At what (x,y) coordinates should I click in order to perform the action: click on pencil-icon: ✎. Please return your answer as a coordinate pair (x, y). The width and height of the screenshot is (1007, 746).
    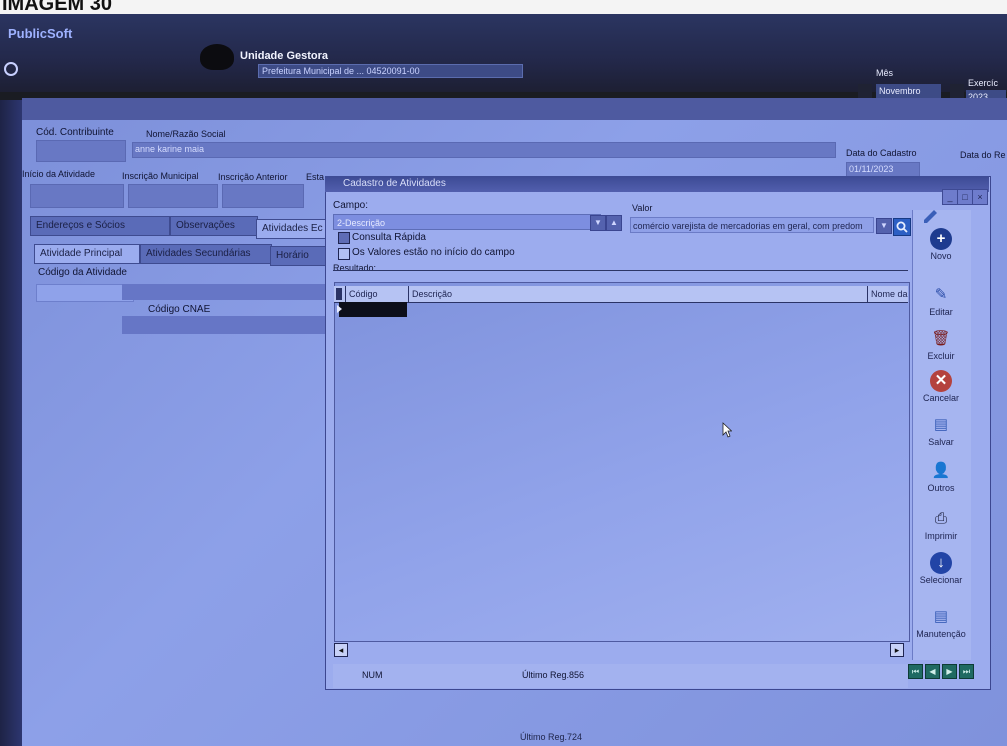
    Looking at the image, I should click on (941, 294).